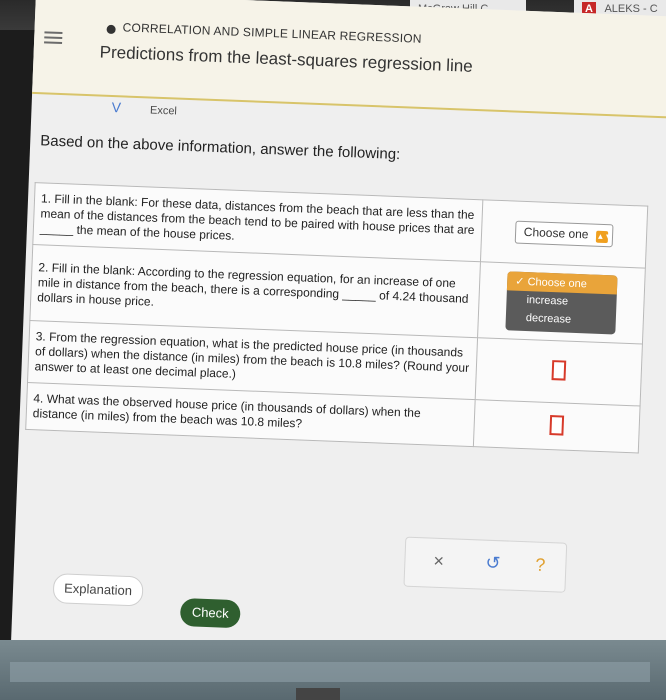  I want to click on close-icon: ×, so click(438, 561).